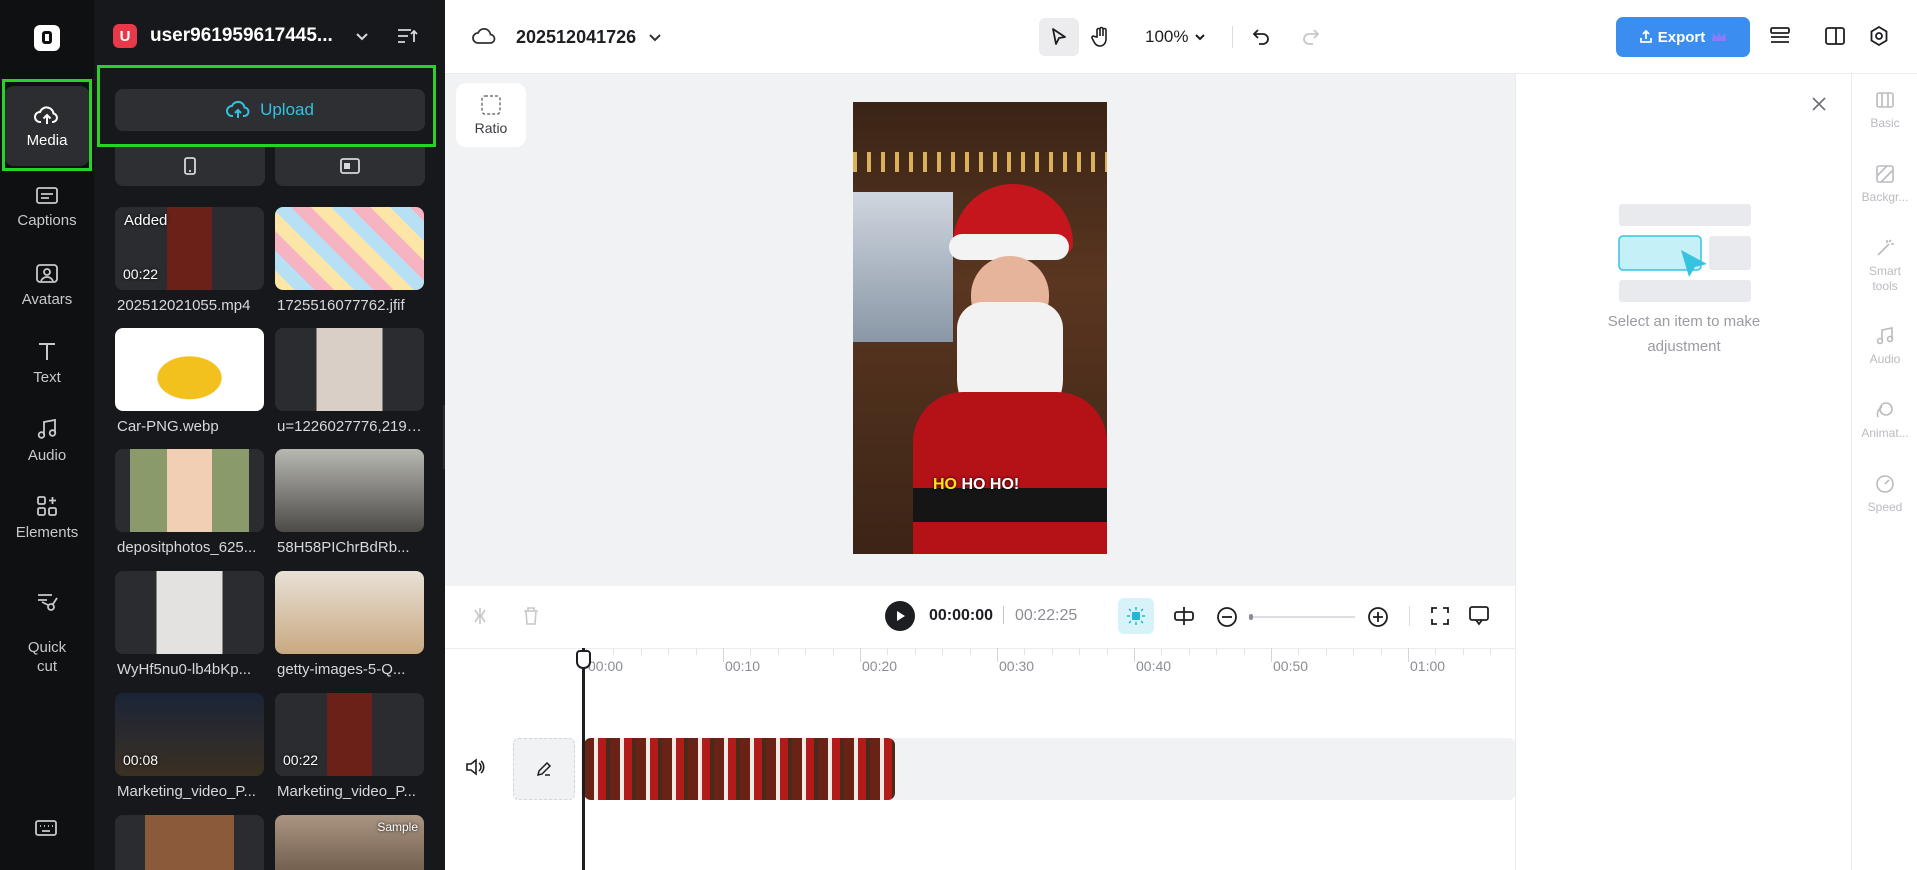  Describe the element at coordinates (484, 37) in the screenshot. I see `cloud-sync-icon` at that location.